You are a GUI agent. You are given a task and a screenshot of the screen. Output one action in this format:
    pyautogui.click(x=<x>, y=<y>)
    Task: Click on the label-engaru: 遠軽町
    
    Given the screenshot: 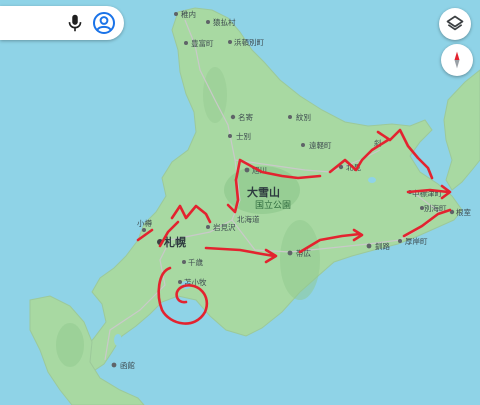 What is the action you would take?
    pyautogui.click(x=320, y=145)
    